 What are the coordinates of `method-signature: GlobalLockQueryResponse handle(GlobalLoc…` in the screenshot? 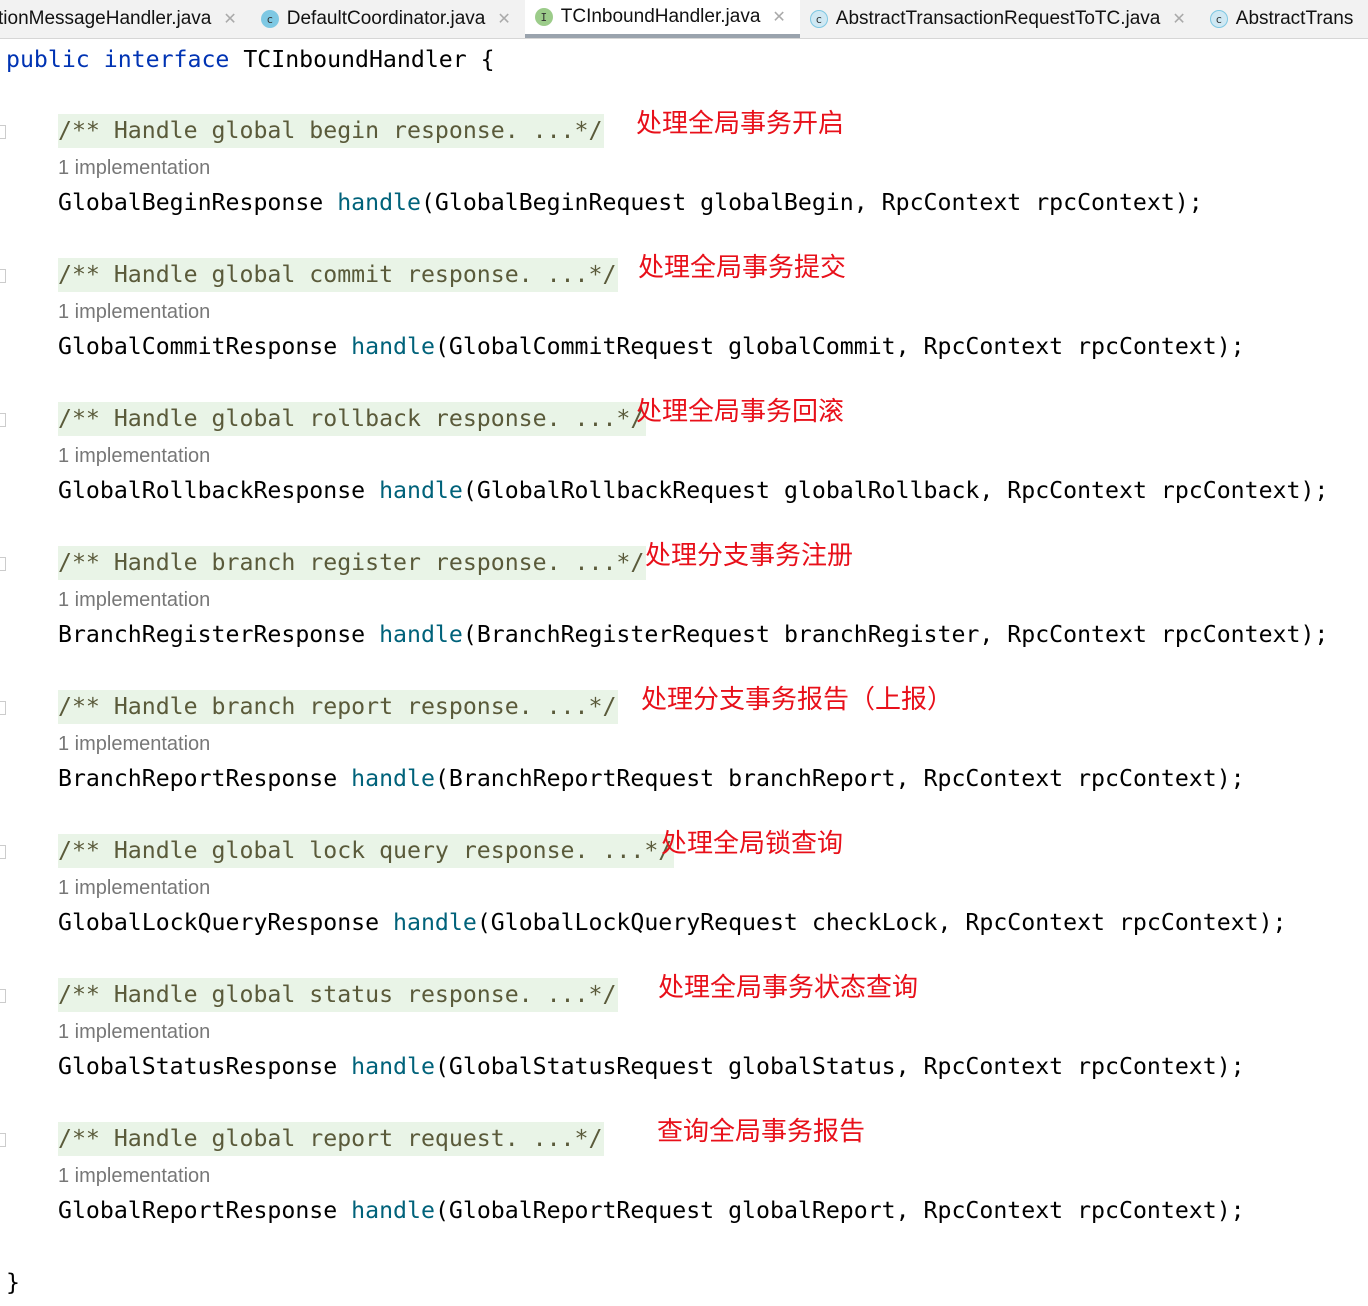 It's located at (672, 923).